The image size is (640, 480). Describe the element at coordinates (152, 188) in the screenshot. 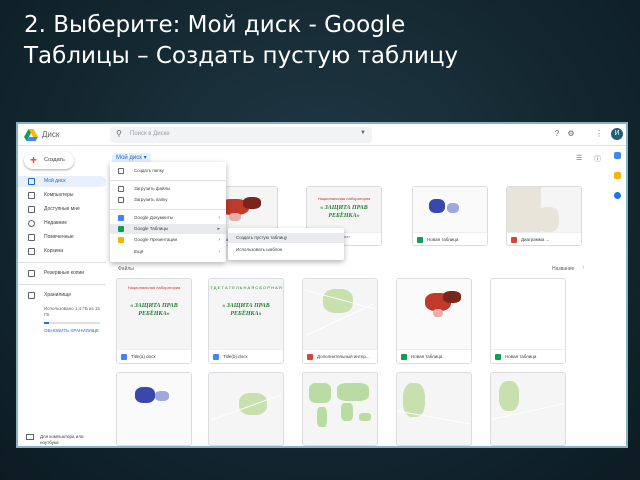

I see `menu-item-label: Загрузить файлы` at that location.